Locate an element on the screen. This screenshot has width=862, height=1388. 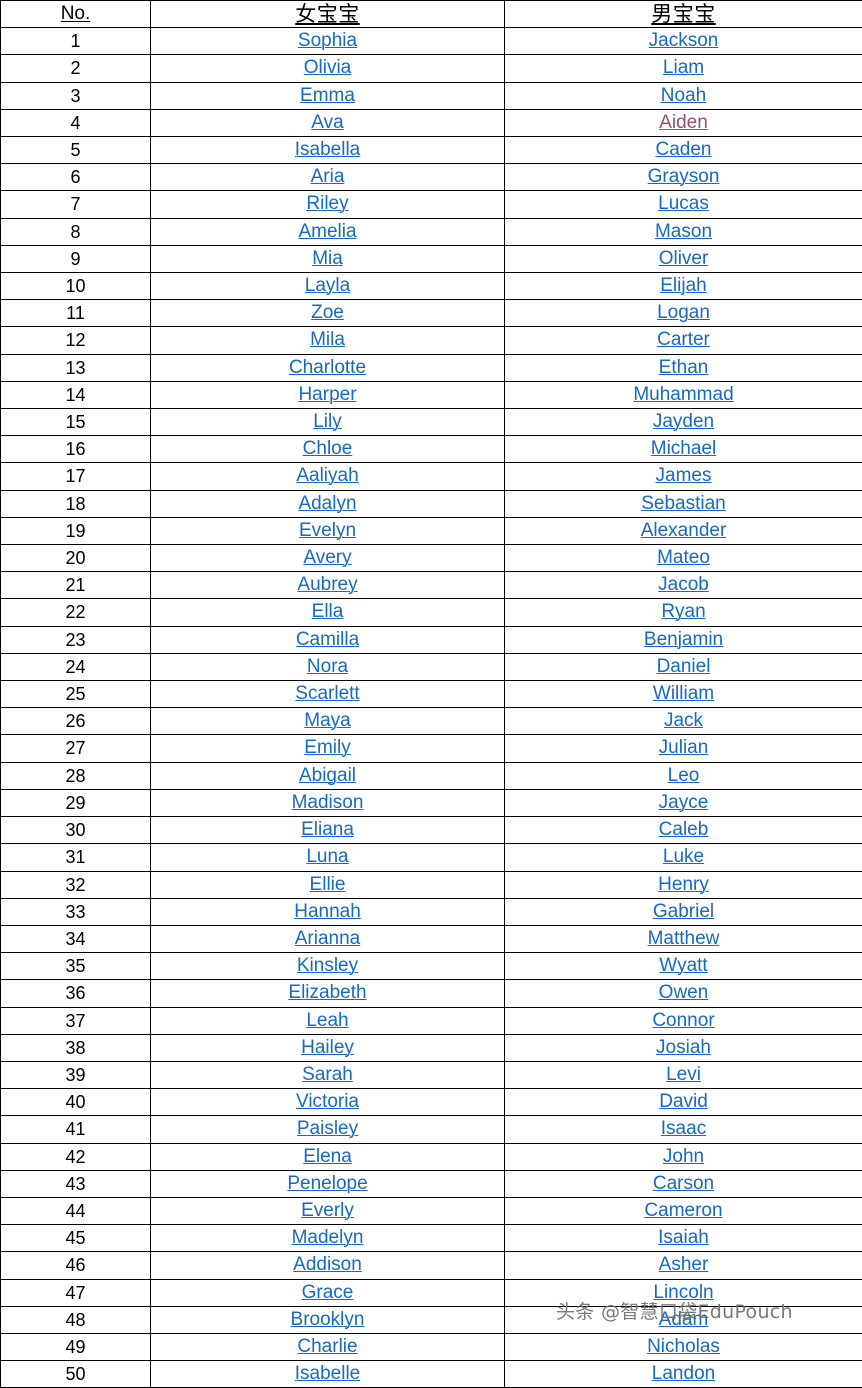
girl-name-link: Zoe is located at coordinates (327, 312).